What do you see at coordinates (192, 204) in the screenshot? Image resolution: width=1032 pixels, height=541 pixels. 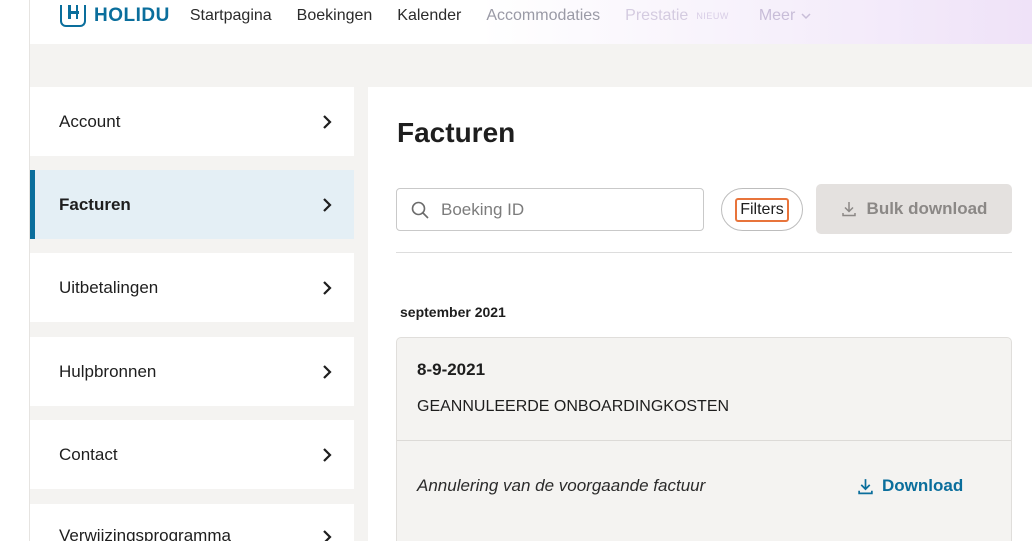 I see `sidebar-item-facturen: Facturen` at bounding box center [192, 204].